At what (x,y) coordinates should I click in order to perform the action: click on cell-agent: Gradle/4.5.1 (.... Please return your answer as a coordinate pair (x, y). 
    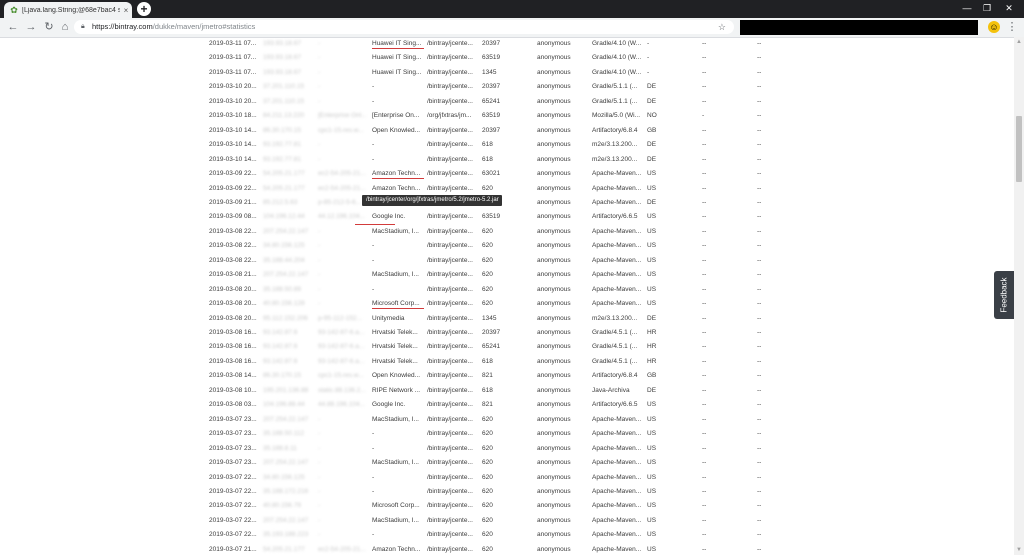
    Looking at the image, I should click on (615, 347).